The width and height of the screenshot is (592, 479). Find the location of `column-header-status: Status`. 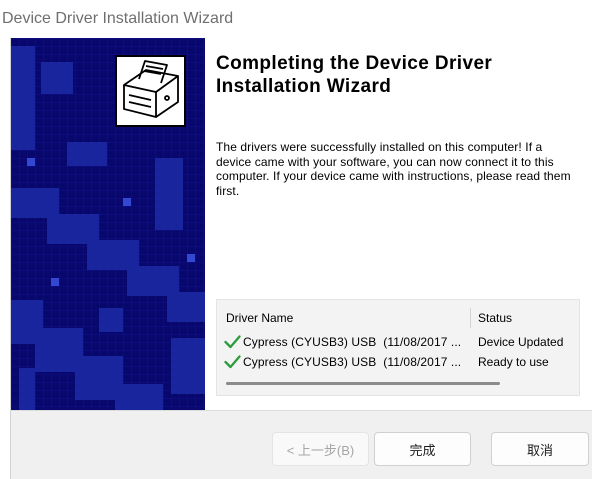

column-header-status: Status is located at coordinates (526, 318).